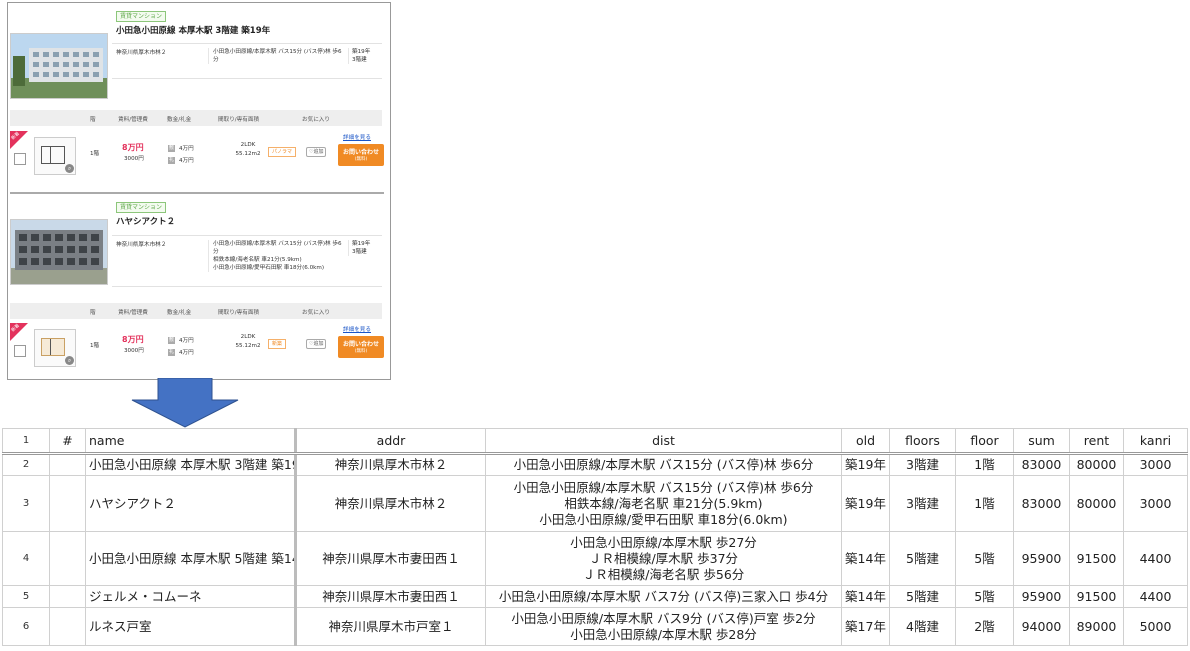 The image size is (1190, 651). I want to click on cell-rent: 89000, so click(1096, 626).